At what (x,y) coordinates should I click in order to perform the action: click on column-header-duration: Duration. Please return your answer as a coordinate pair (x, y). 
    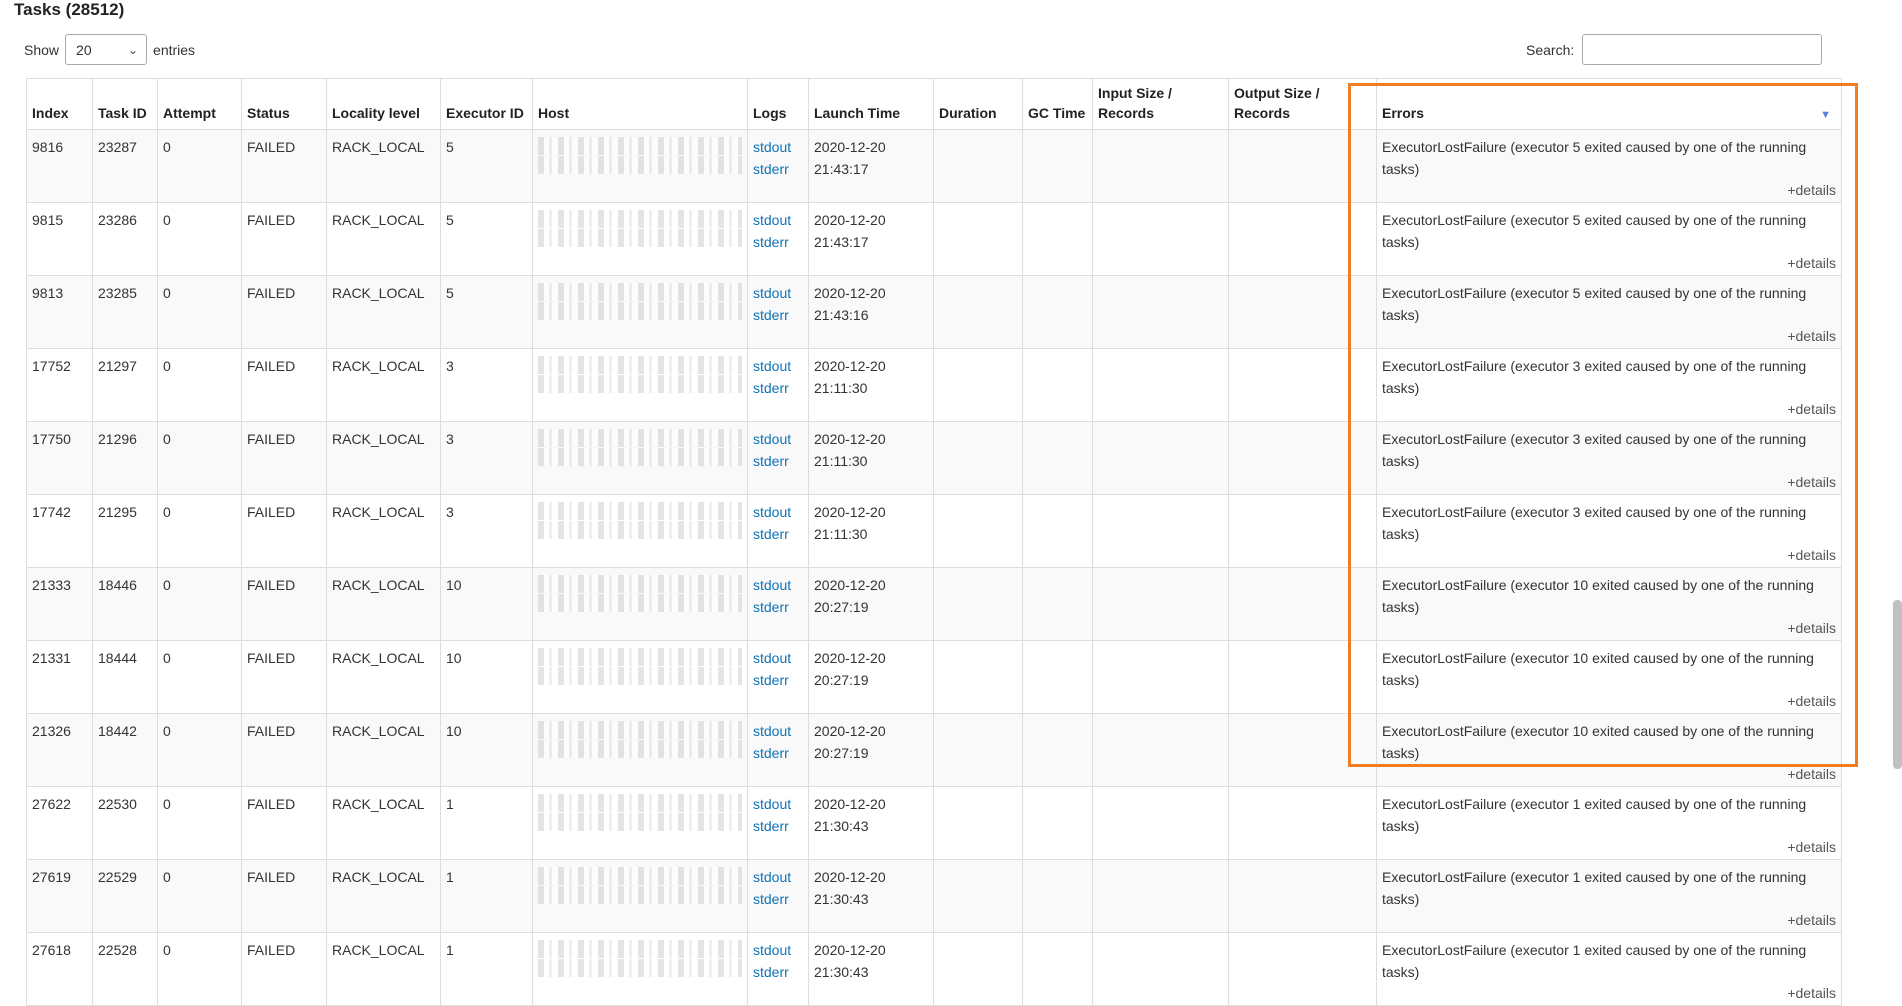
    Looking at the image, I should click on (978, 104).